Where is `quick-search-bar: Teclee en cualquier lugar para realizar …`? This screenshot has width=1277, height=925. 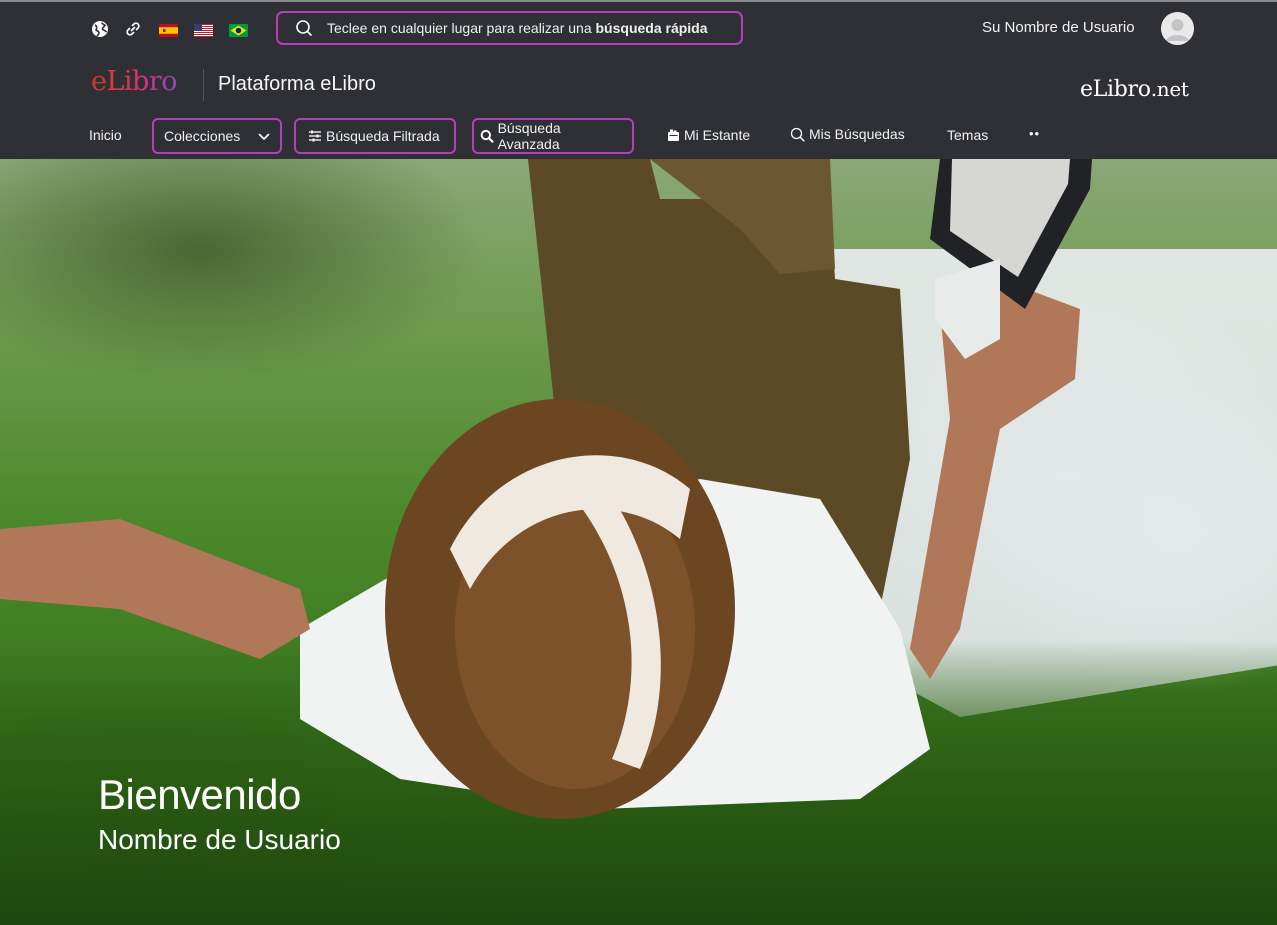
quick-search-bar: Teclee en cualquier lugar para realizar … is located at coordinates (509, 28).